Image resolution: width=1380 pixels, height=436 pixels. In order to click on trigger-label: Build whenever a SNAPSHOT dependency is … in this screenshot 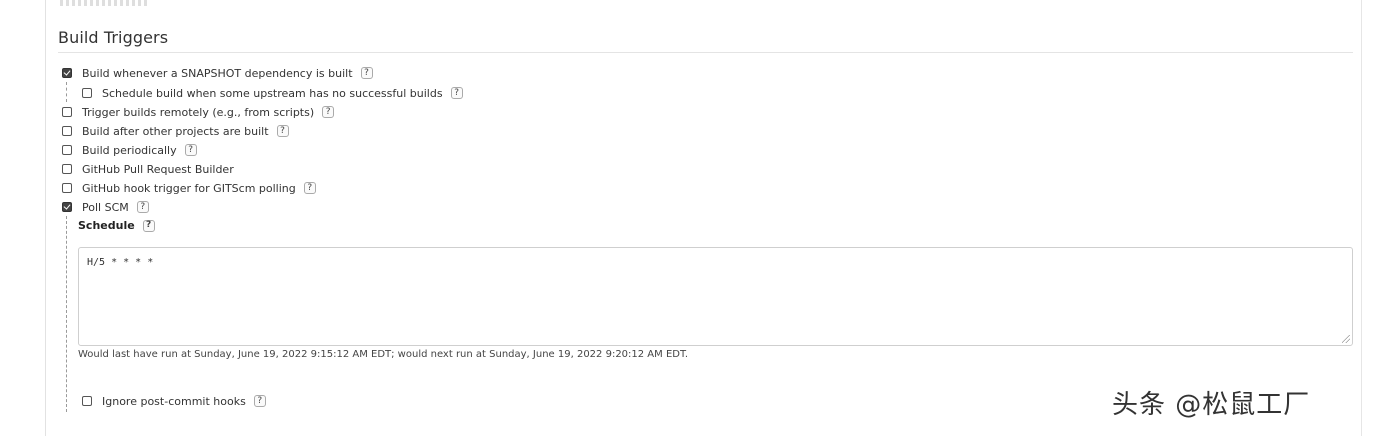, I will do `click(217, 73)`.